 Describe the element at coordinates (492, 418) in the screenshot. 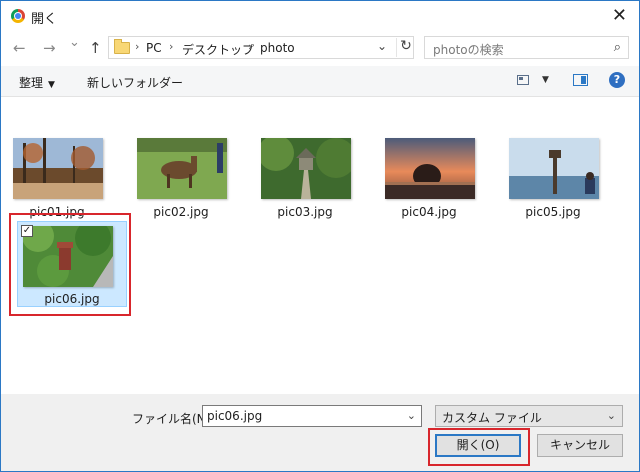

I see `filetype-value: カスタム ファイル` at that location.